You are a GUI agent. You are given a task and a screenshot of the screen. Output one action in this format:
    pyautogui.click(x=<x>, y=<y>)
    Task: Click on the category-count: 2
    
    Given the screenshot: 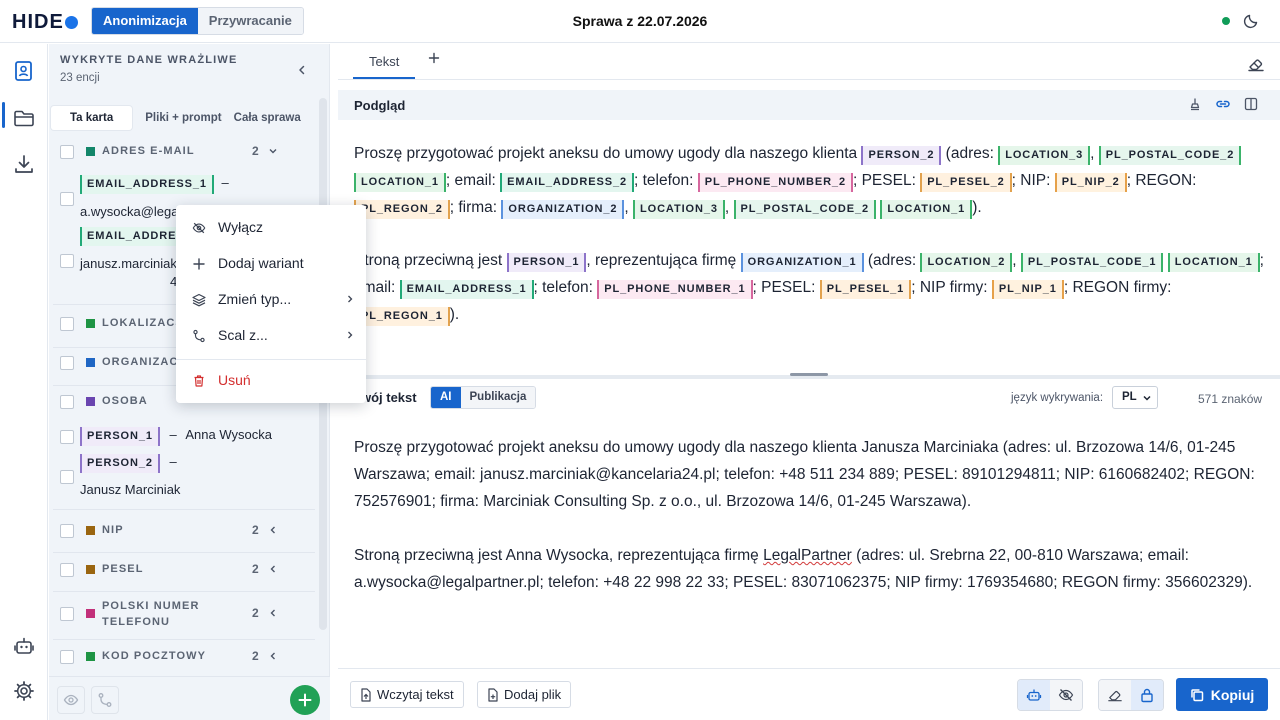 What is the action you would take?
    pyautogui.click(x=255, y=656)
    